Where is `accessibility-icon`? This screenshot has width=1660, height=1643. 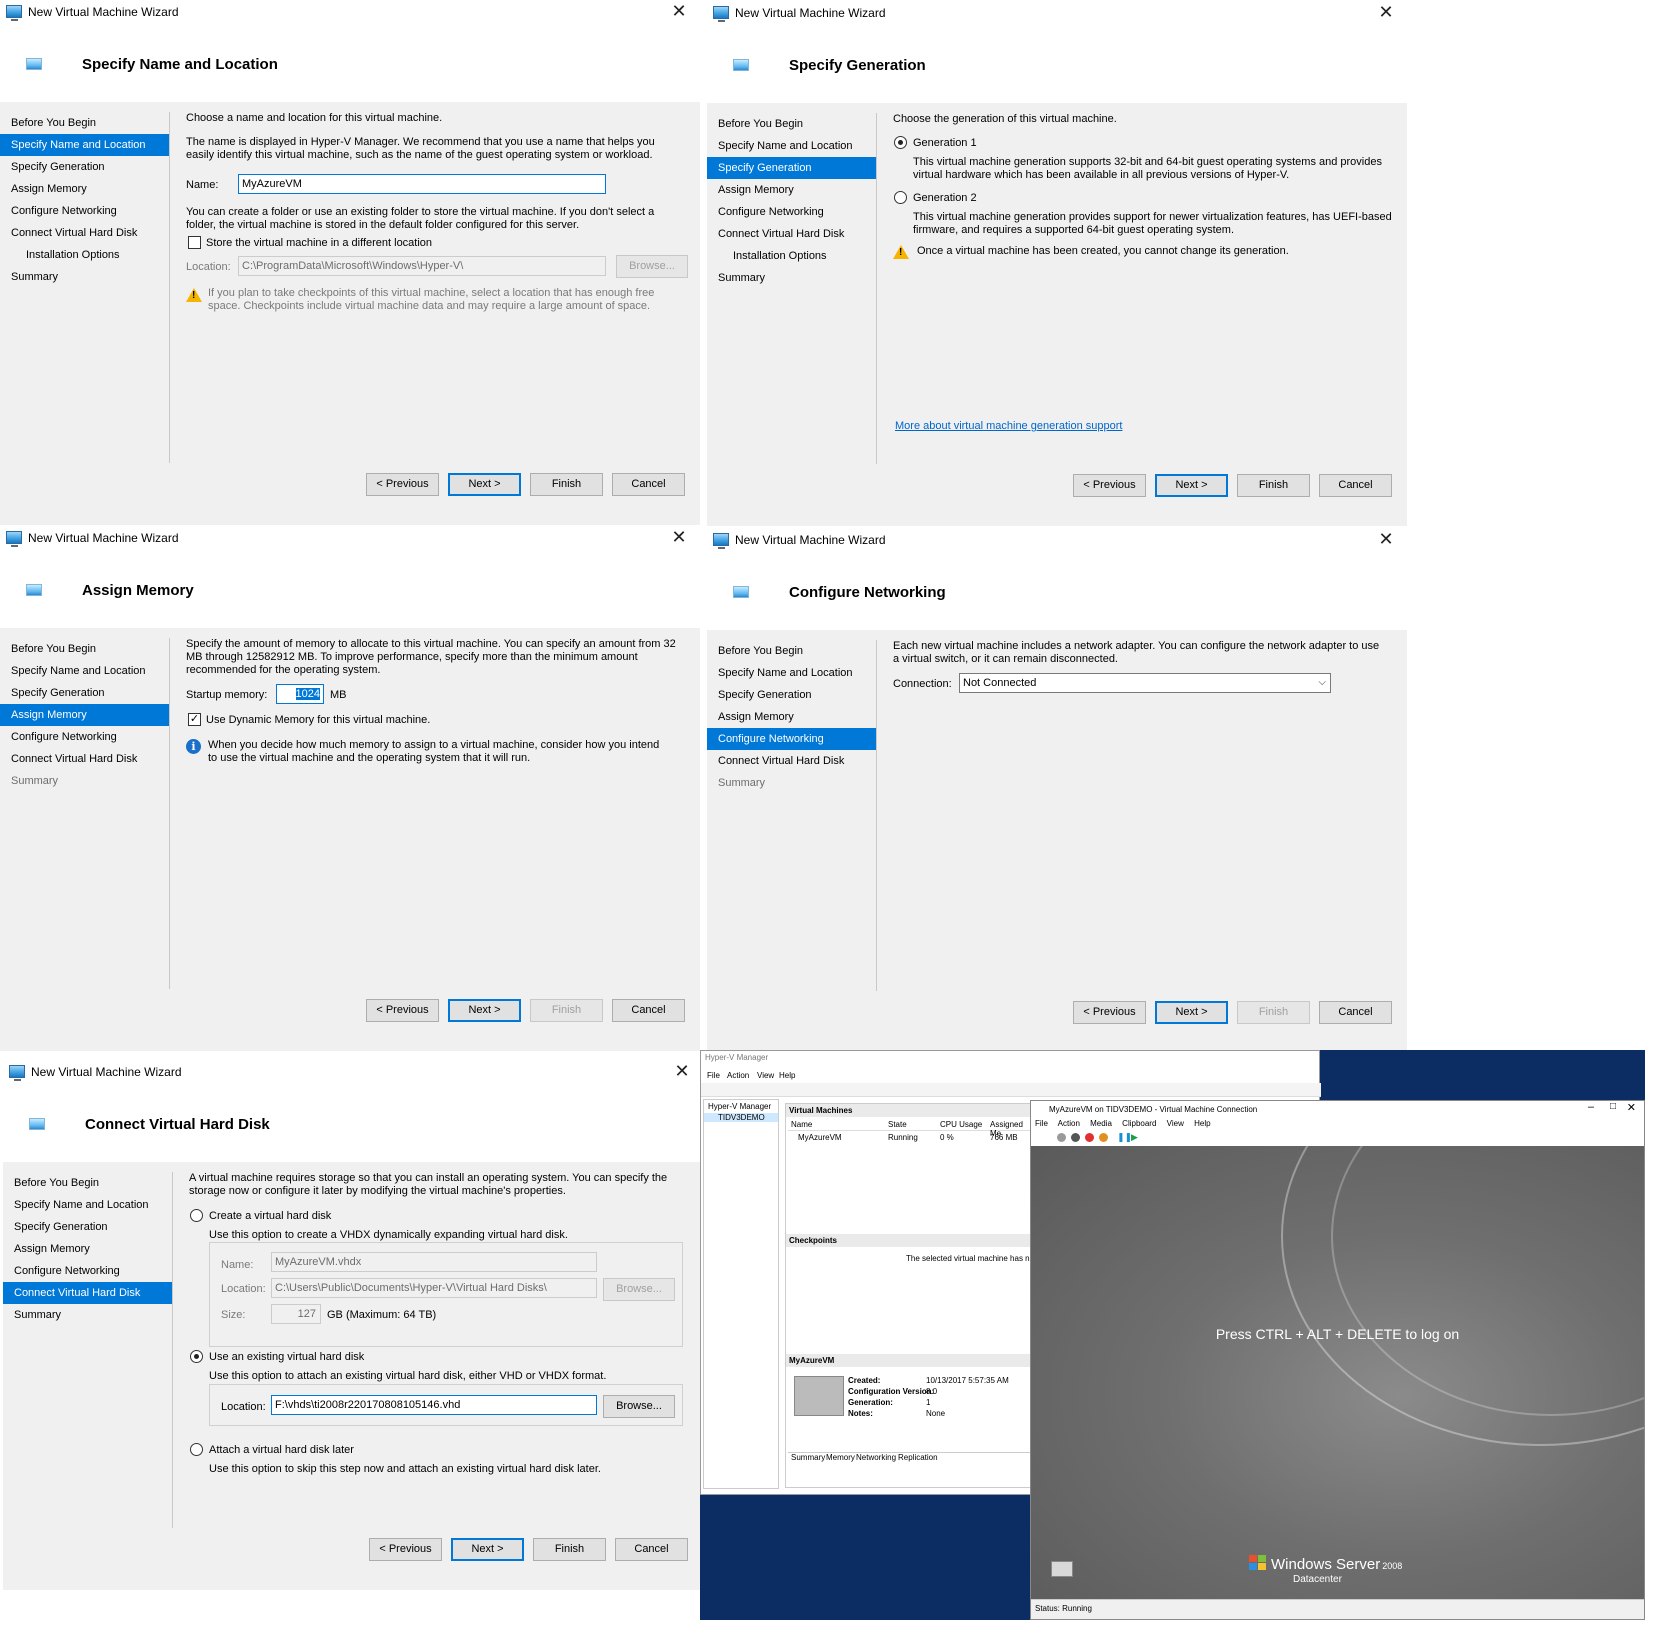 accessibility-icon is located at coordinates (1062, 1569).